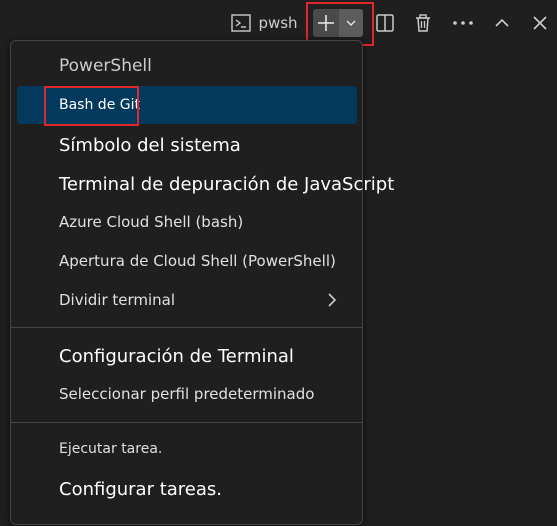  I want to click on menu-item-run-task: Ejecutar tarea., so click(187, 449).